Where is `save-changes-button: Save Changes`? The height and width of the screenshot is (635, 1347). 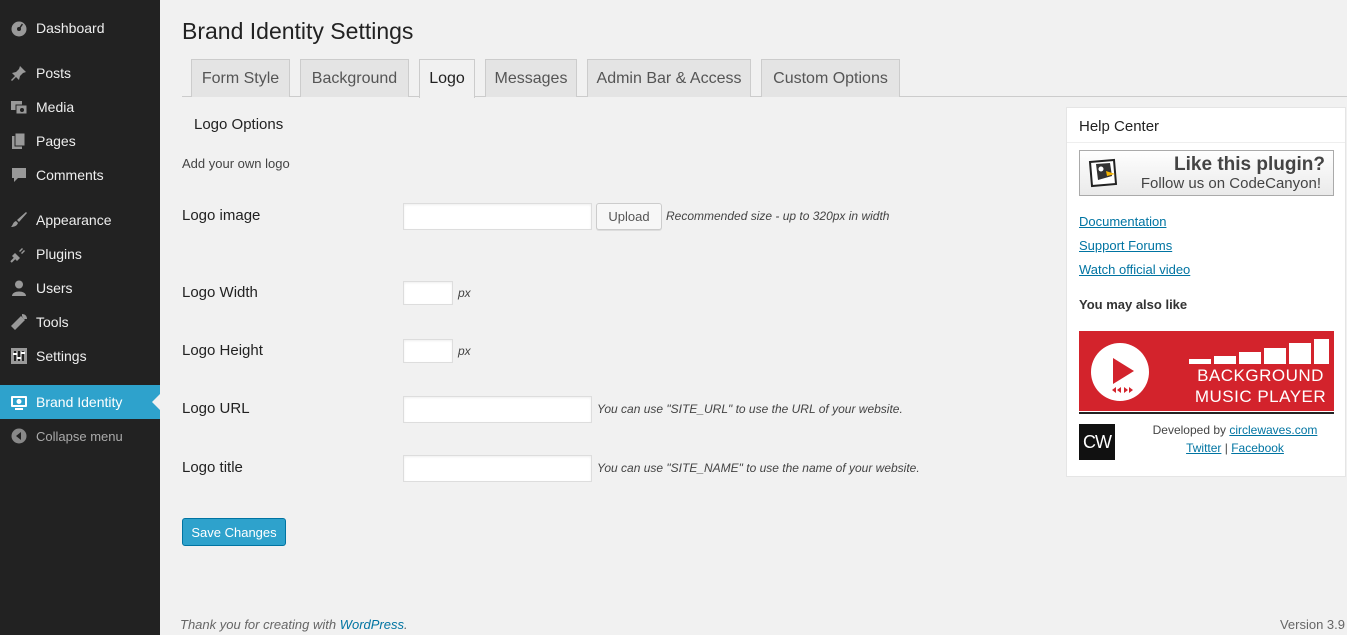 save-changes-button: Save Changes is located at coordinates (234, 532).